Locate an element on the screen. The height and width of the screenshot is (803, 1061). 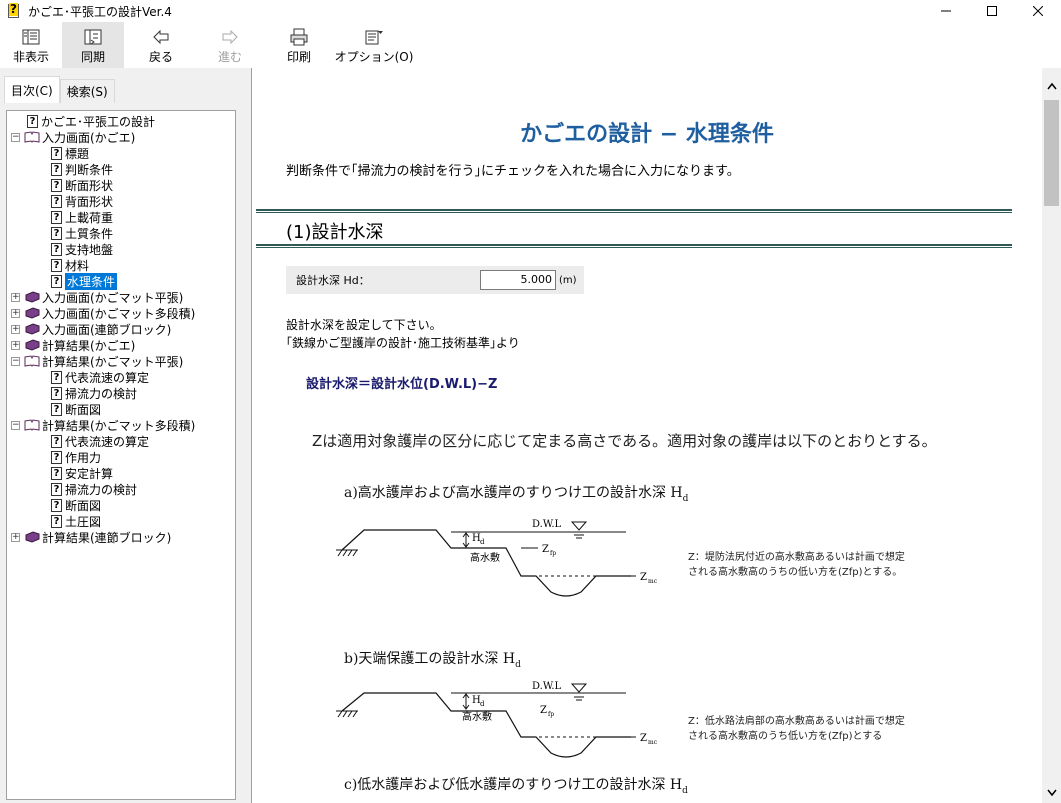
options-button: オプション(O) is located at coordinates (374, 45).